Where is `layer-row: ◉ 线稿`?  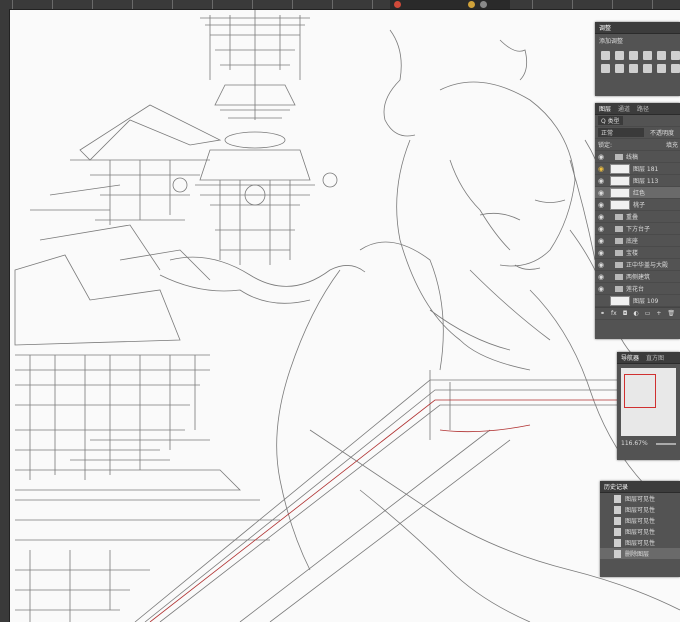
layer-row: ◉ 线稿 is located at coordinates (637, 157).